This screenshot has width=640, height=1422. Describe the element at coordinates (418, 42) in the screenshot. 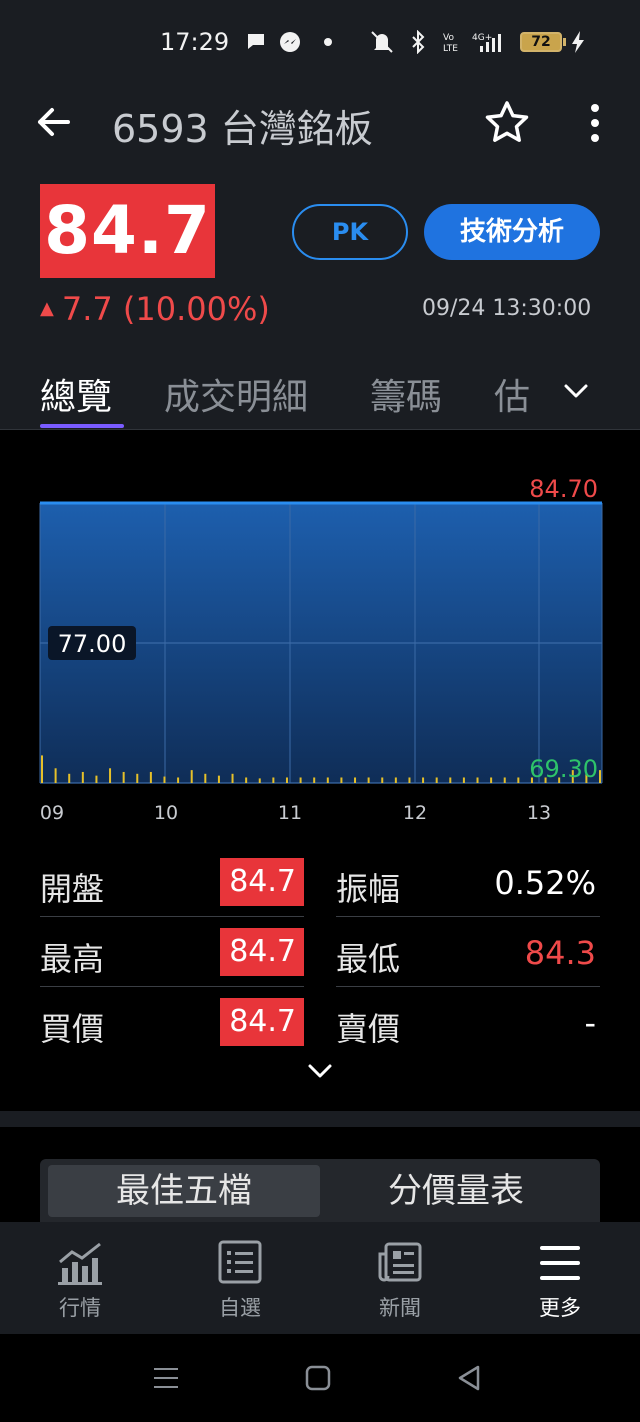

I see `bluetooth-icon` at that location.